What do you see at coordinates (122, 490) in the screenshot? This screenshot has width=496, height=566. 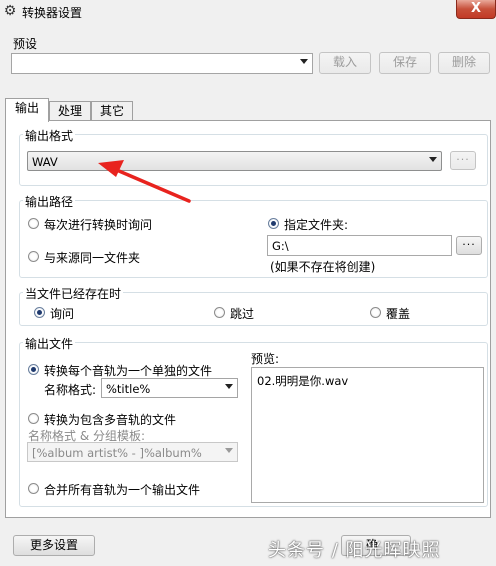 I see `merge-all-label: 合并所有音轨为一个输出文件` at bounding box center [122, 490].